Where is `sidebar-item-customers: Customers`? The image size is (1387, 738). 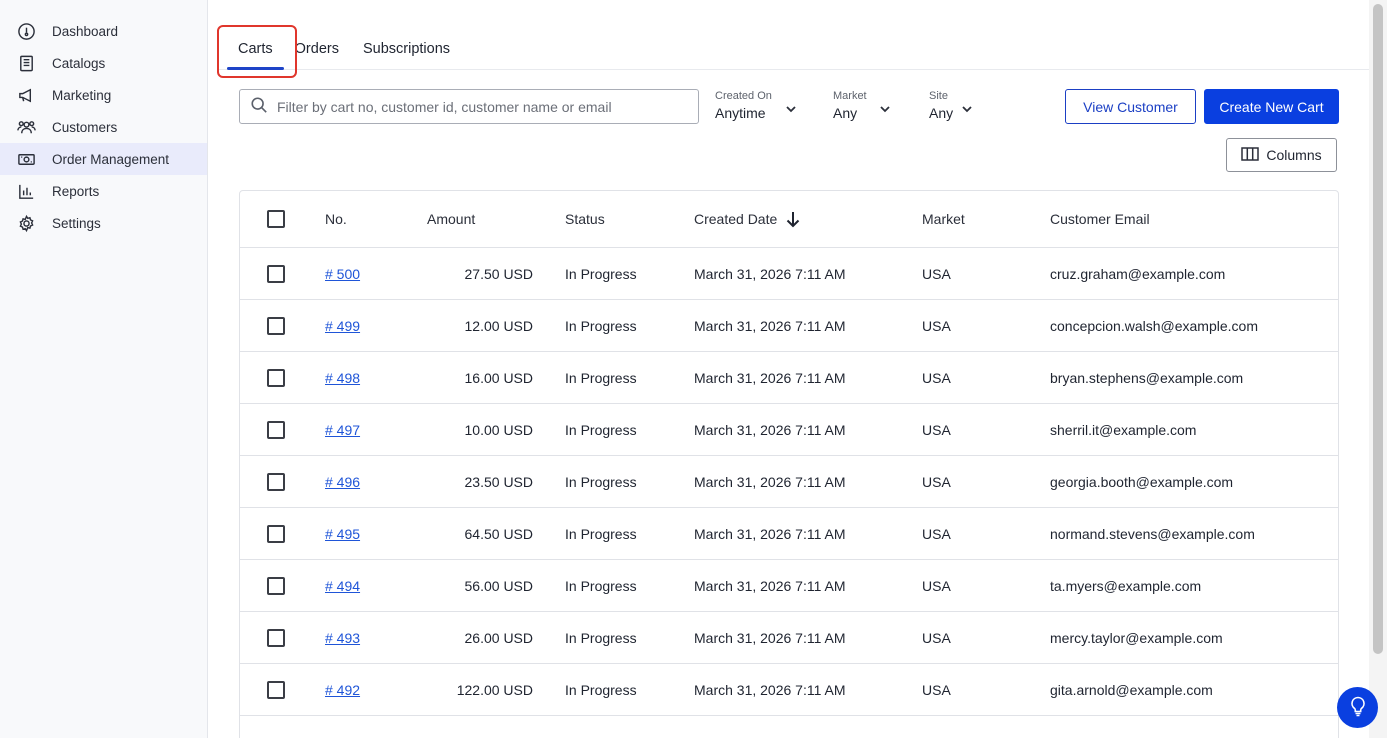
sidebar-item-customers: Customers is located at coordinates (103, 127).